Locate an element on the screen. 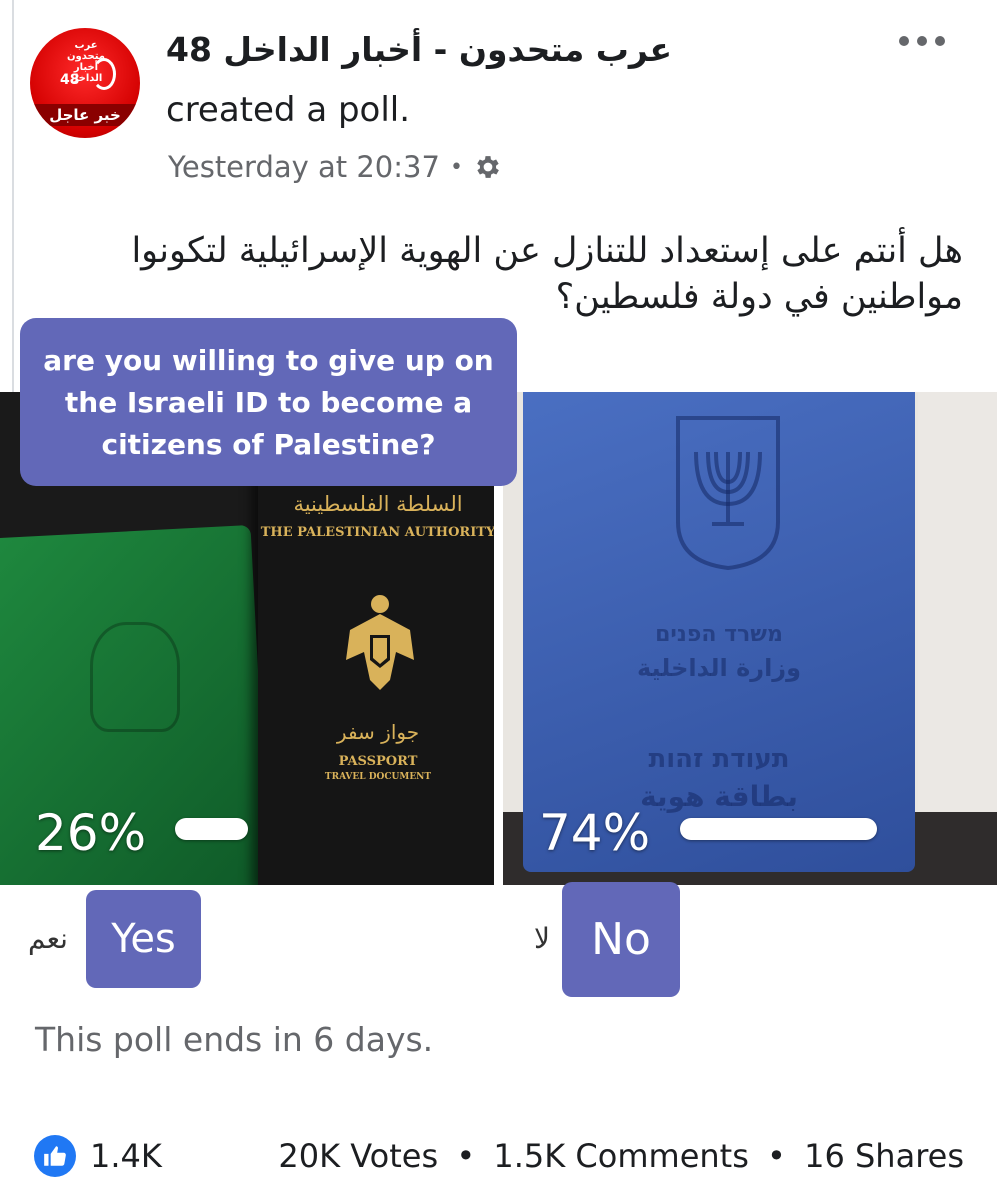 This screenshot has width=997, height=1200. page-avatar: عرب متحدون أخبار الداخل 48 خبر عاجل is located at coordinates (85, 83).